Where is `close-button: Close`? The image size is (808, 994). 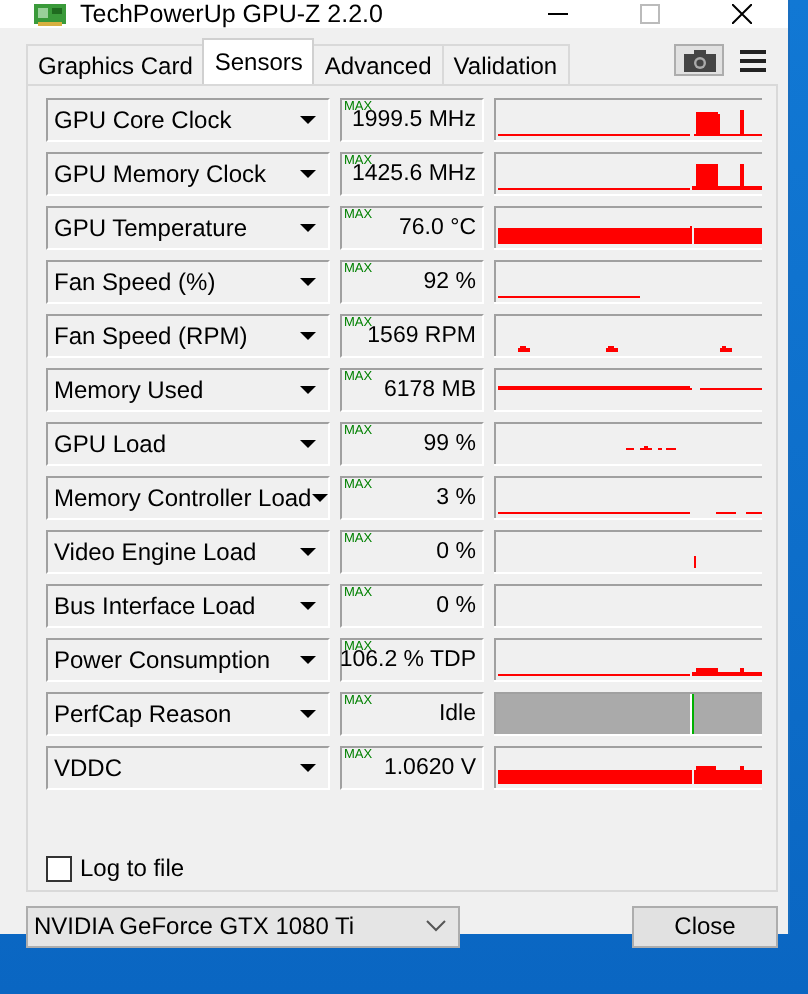 close-button: Close is located at coordinates (705, 926).